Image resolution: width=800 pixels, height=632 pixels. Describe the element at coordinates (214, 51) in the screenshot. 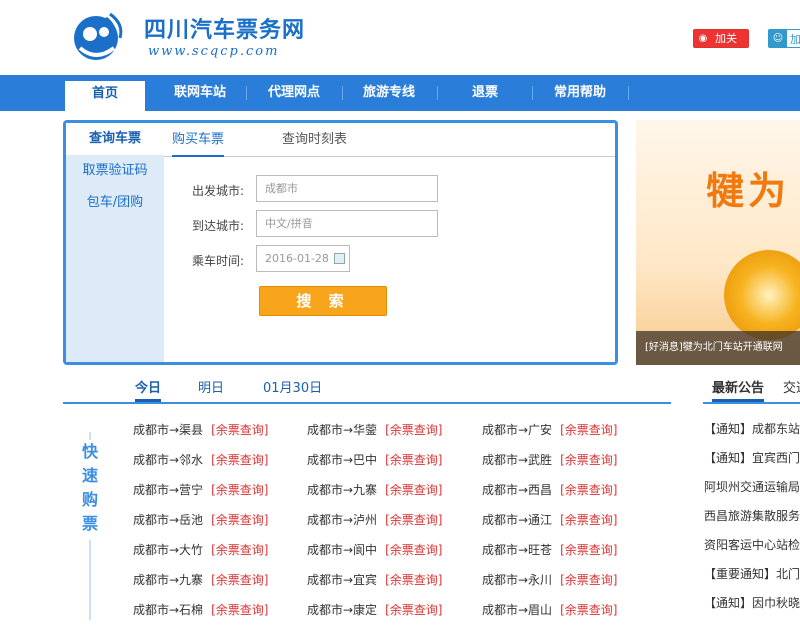

I see `site-url: www.scqcp.com` at that location.